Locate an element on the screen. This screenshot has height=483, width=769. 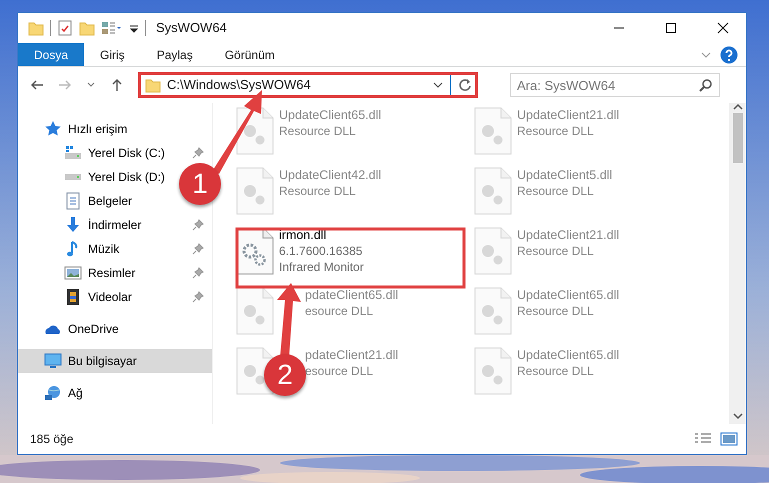
scrollbar-thumb is located at coordinates (737, 138).